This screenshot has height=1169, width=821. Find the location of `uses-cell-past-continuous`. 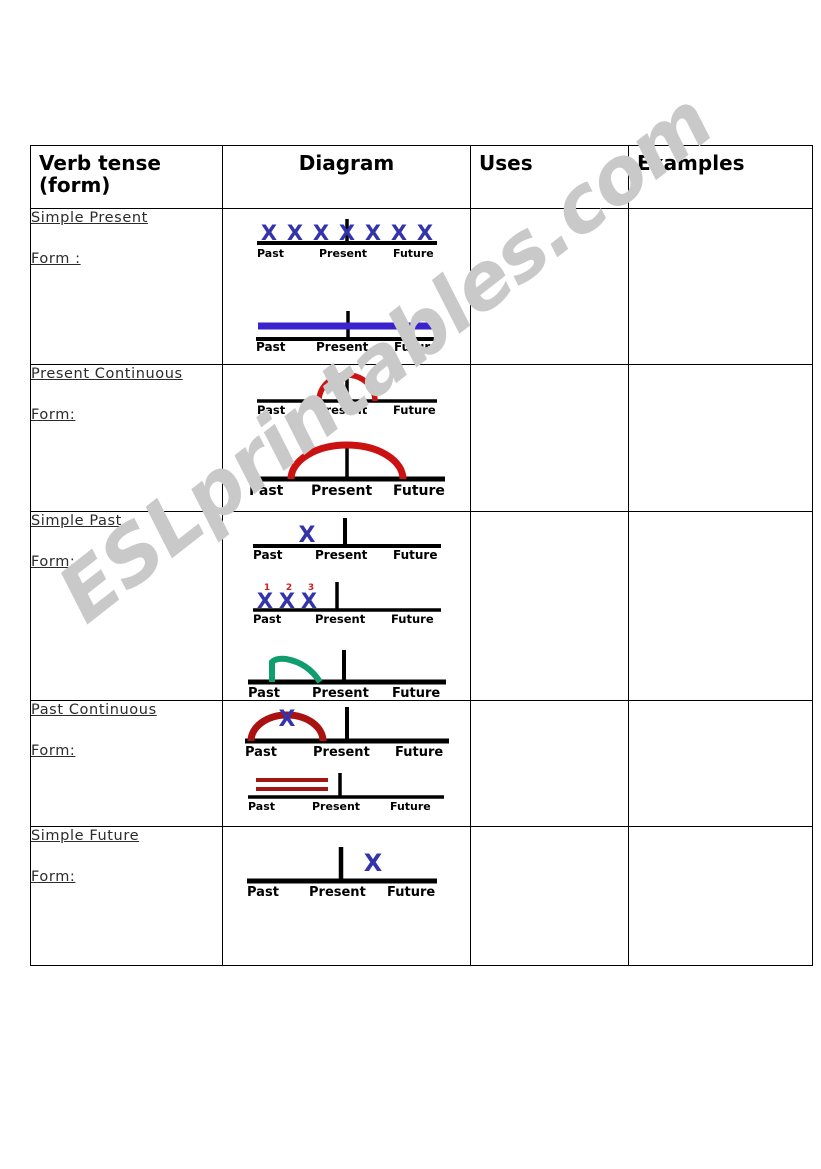

uses-cell-past-continuous is located at coordinates (549, 763).